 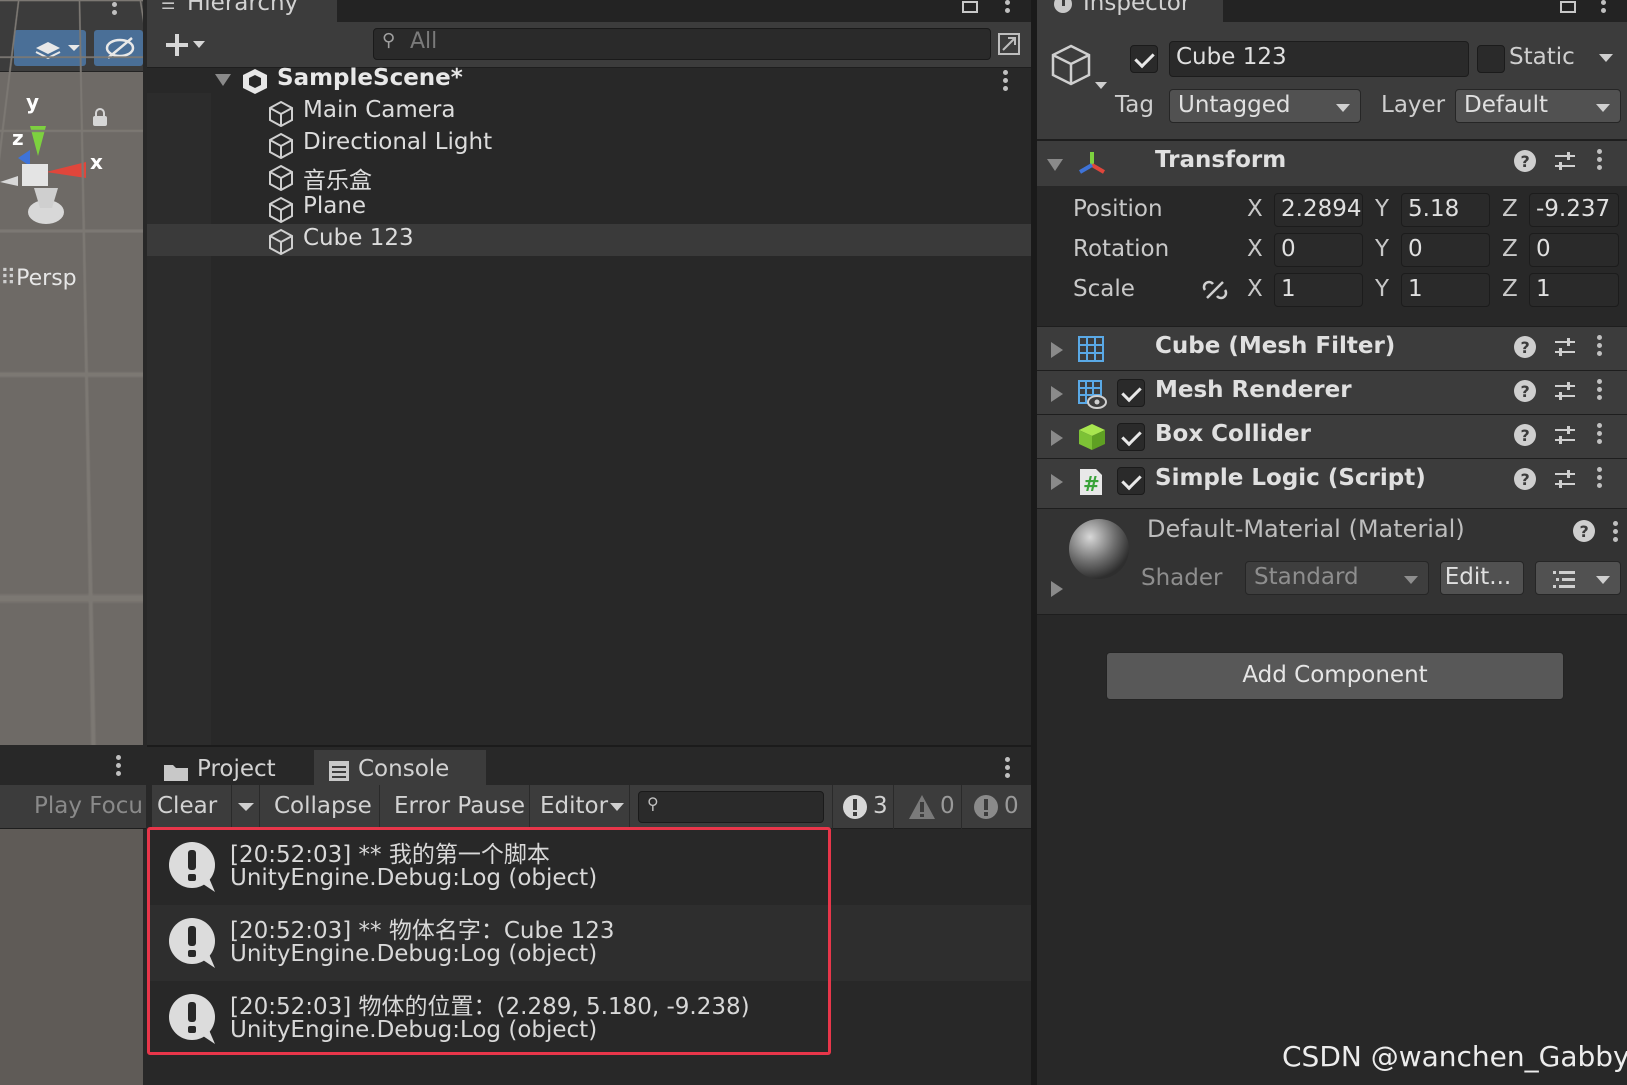 What do you see at coordinates (1616, 532) in the screenshot?
I see `material-menu-icon` at bounding box center [1616, 532].